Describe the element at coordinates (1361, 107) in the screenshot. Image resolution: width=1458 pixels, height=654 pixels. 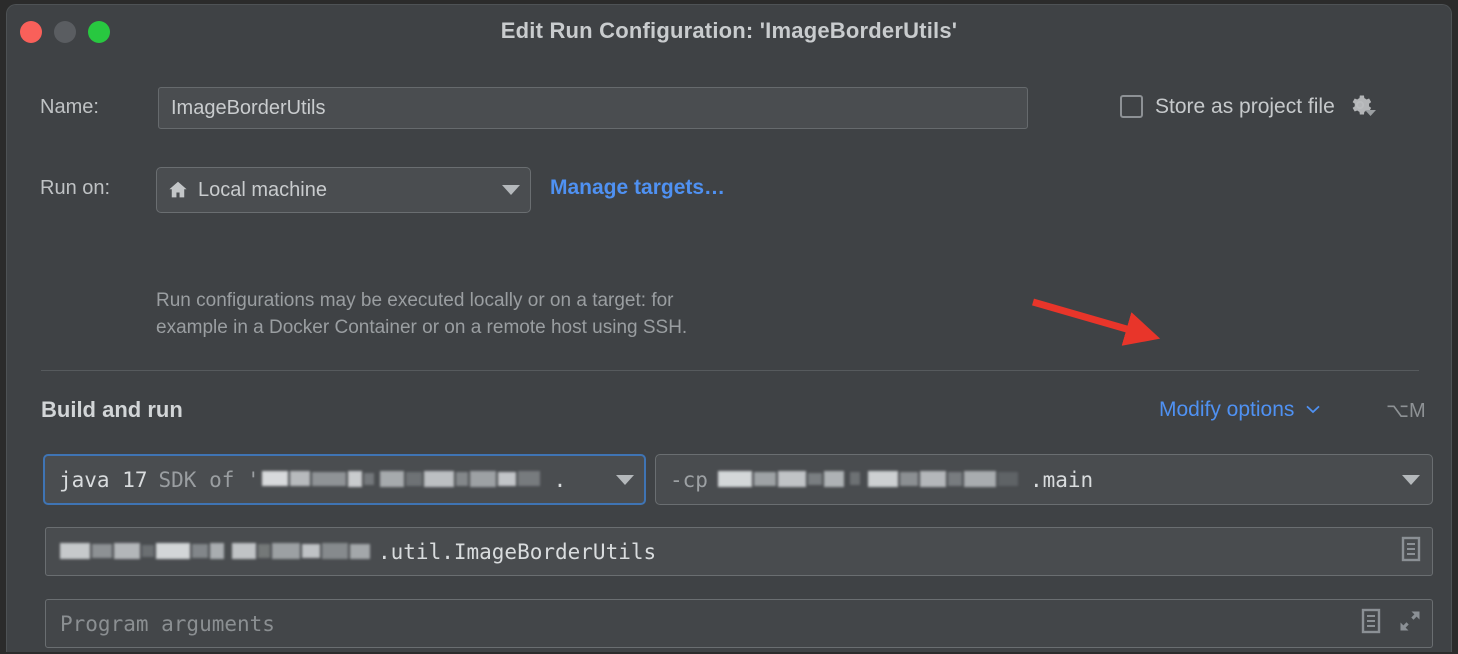
I see `gear-icon` at that location.